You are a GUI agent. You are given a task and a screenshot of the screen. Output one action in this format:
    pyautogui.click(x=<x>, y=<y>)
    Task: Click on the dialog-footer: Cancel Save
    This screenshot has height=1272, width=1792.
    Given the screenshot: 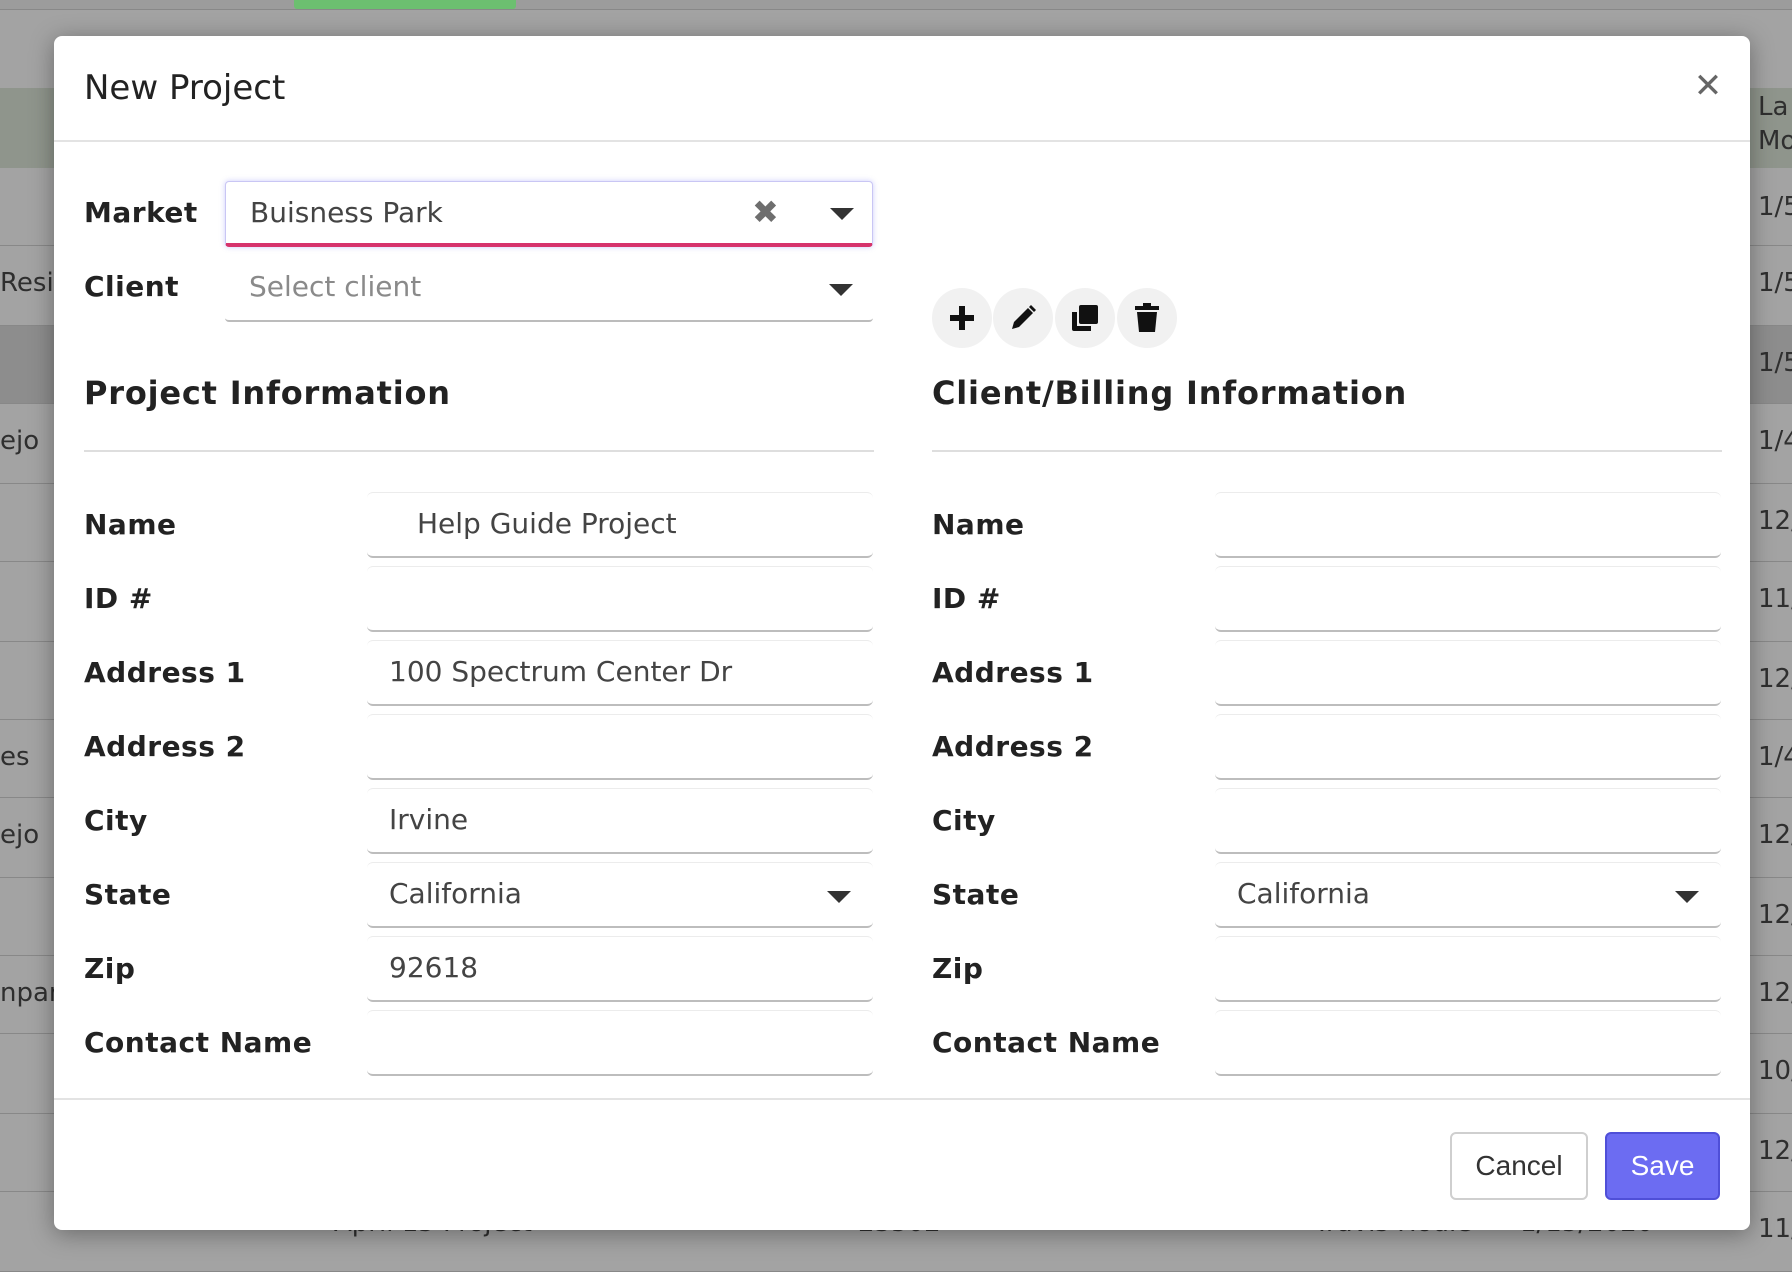 What is the action you would take?
    pyautogui.click(x=902, y=1164)
    